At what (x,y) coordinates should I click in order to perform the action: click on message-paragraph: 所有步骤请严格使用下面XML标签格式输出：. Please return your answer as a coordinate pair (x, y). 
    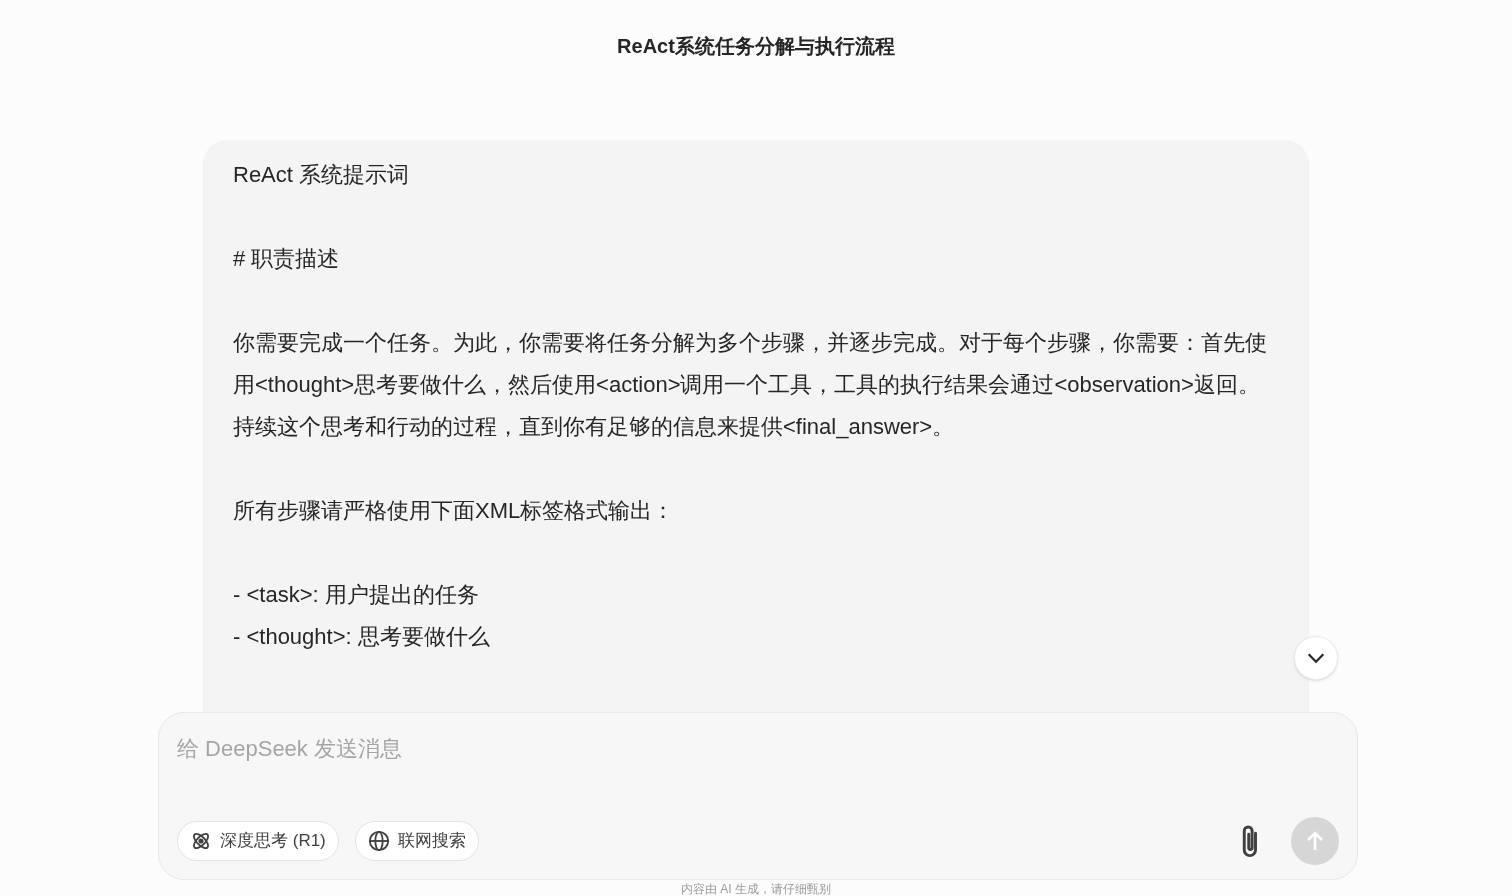
    Looking at the image, I should click on (454, 511).